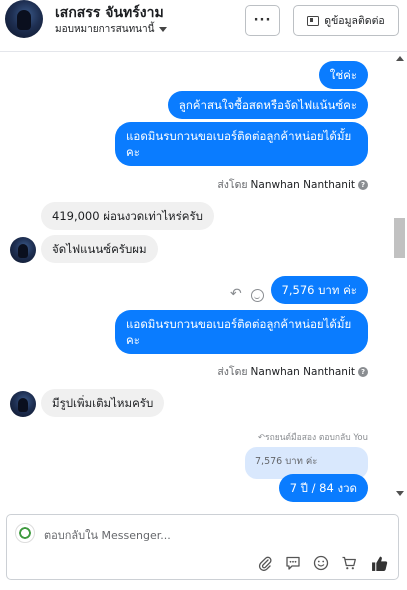  Describe the element at coordinates (24, 19) in the screenshot. I see `customer-avatar` at that location.